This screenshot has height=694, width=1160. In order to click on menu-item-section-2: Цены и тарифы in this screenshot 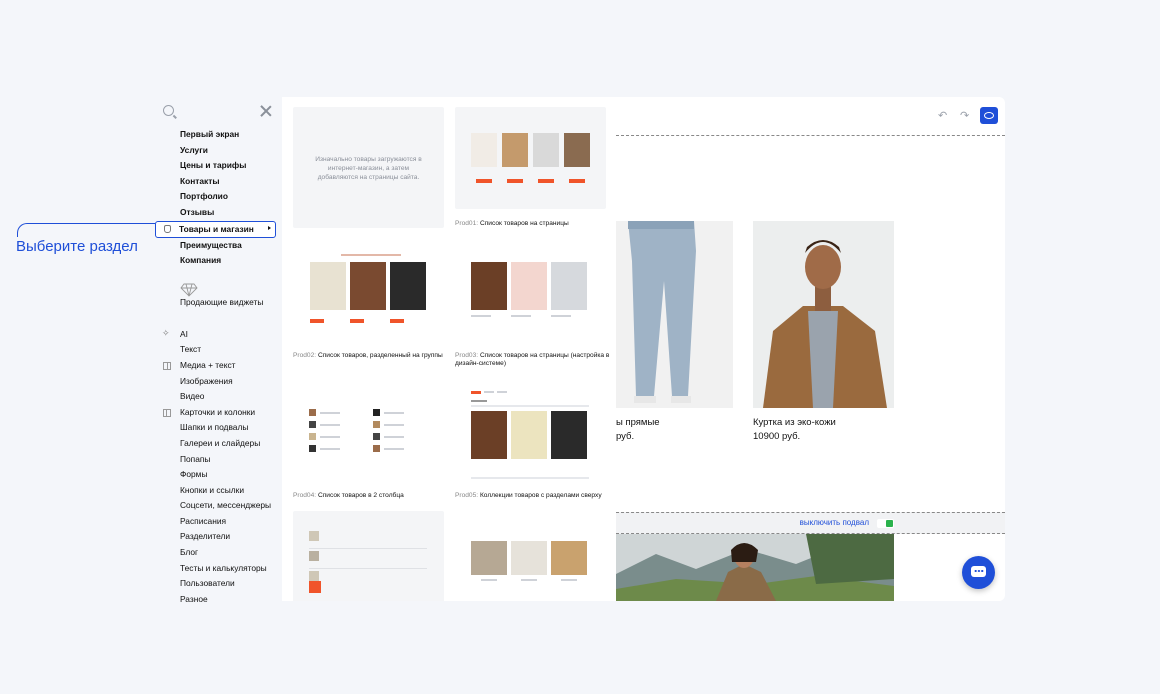, I will do `click(218, 166)`.